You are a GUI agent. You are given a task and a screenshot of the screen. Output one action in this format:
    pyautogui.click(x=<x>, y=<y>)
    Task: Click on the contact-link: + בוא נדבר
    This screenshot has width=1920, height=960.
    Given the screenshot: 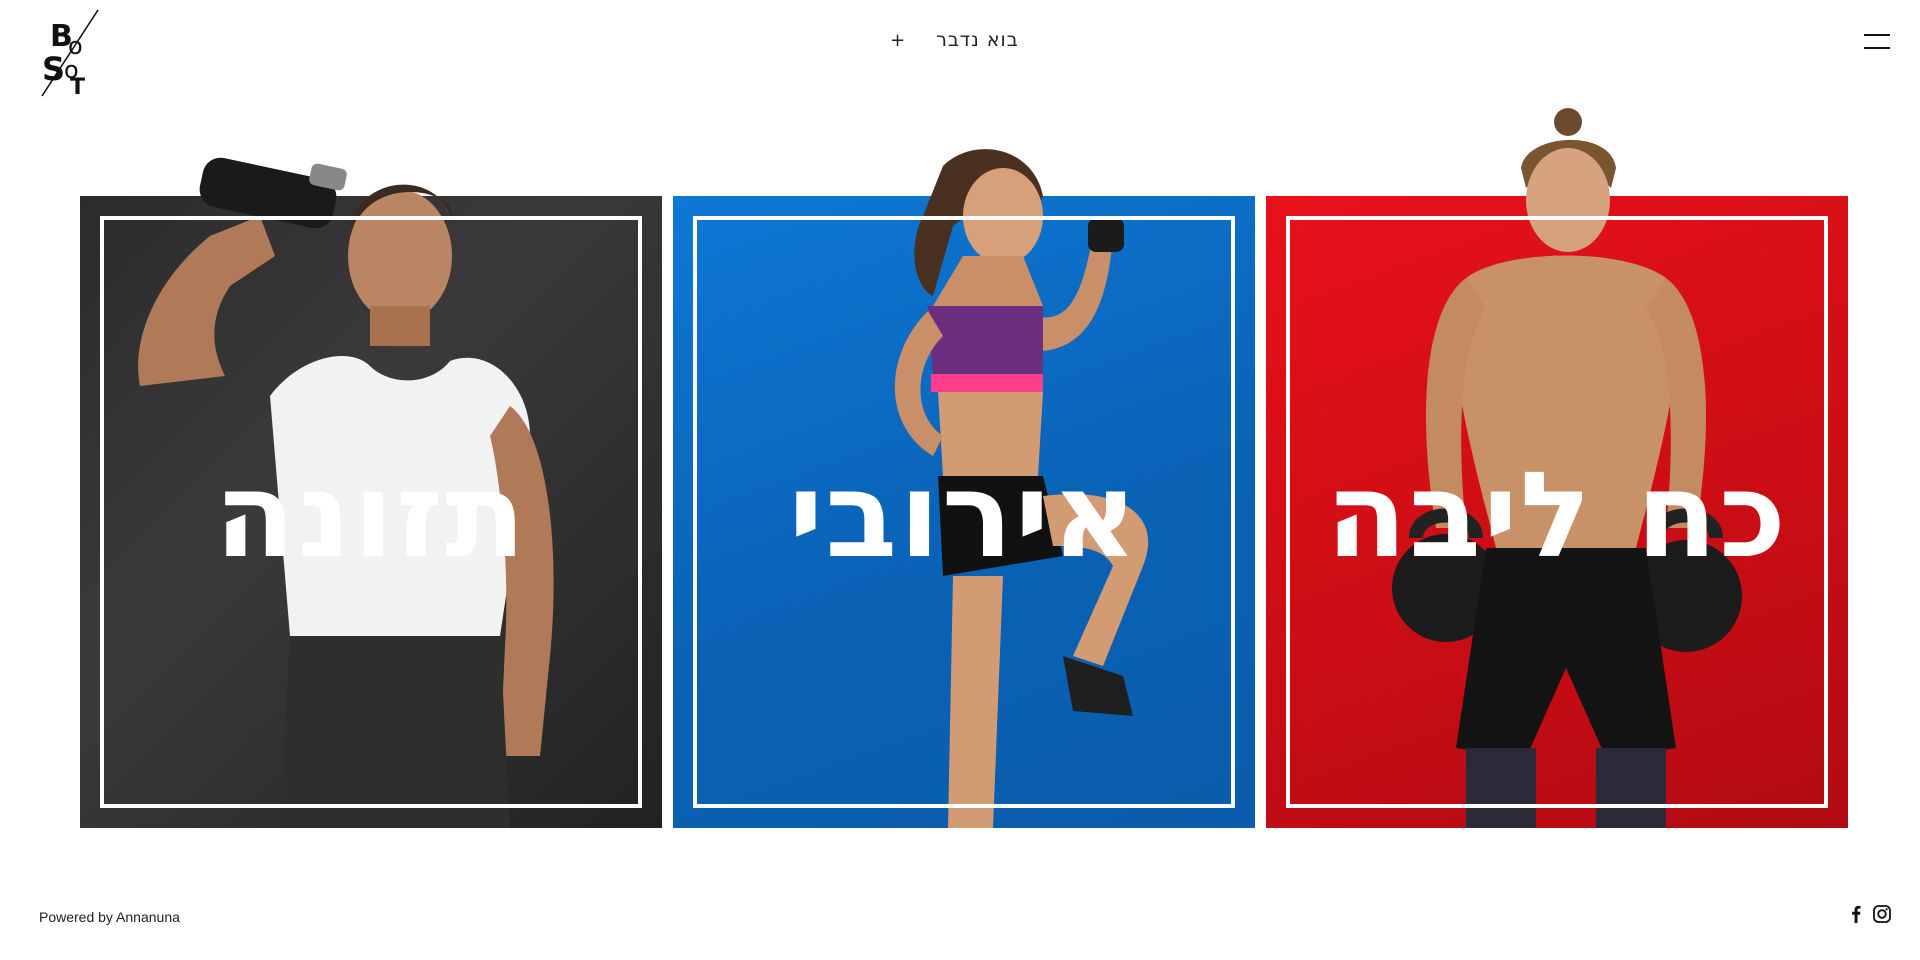 What is the action you would take?
    pyautogui.click(x=958, y=40)
    